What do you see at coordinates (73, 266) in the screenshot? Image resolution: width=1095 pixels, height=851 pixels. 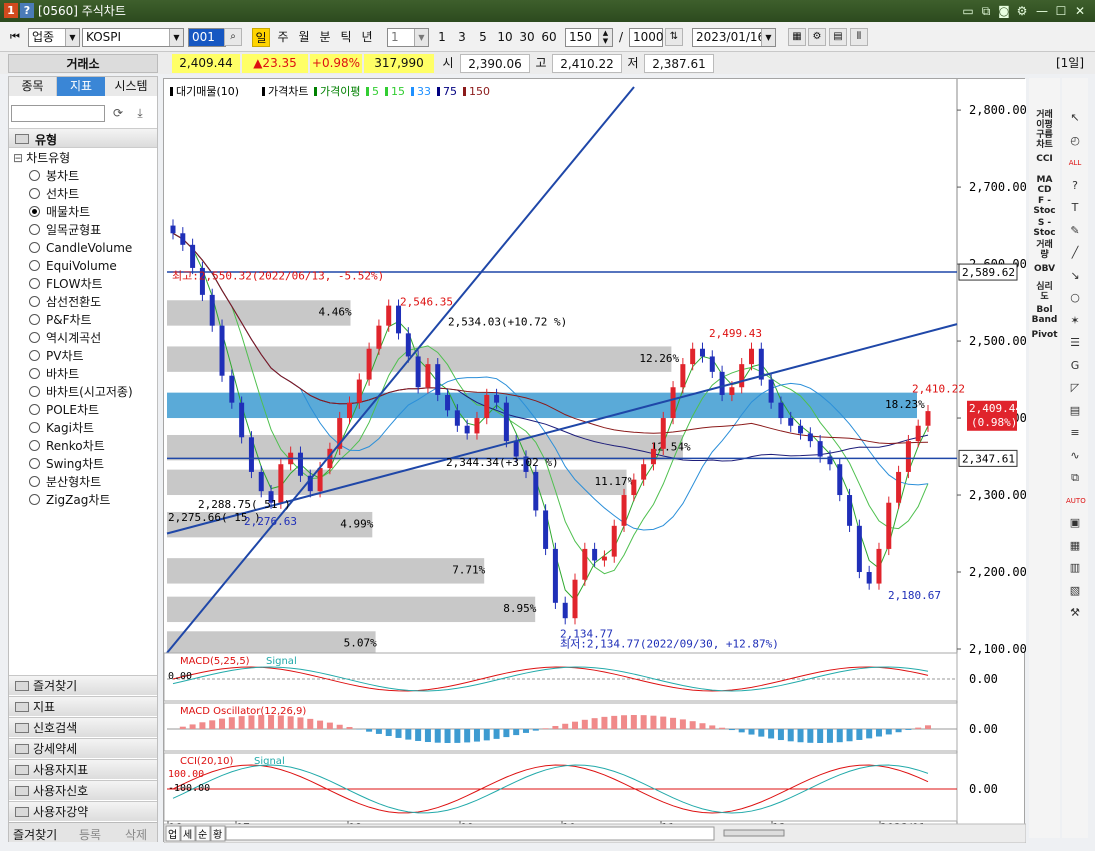 I see `chart-type-item: EquiVolume` at bounding box center [73, 266].